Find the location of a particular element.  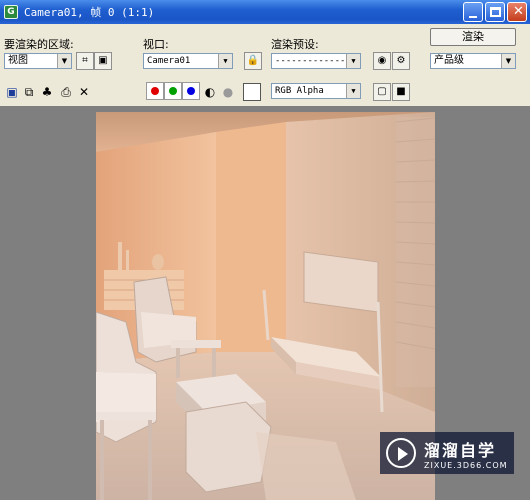

channel-select-value: RGB Alpha is located at coordinates (299, 91).